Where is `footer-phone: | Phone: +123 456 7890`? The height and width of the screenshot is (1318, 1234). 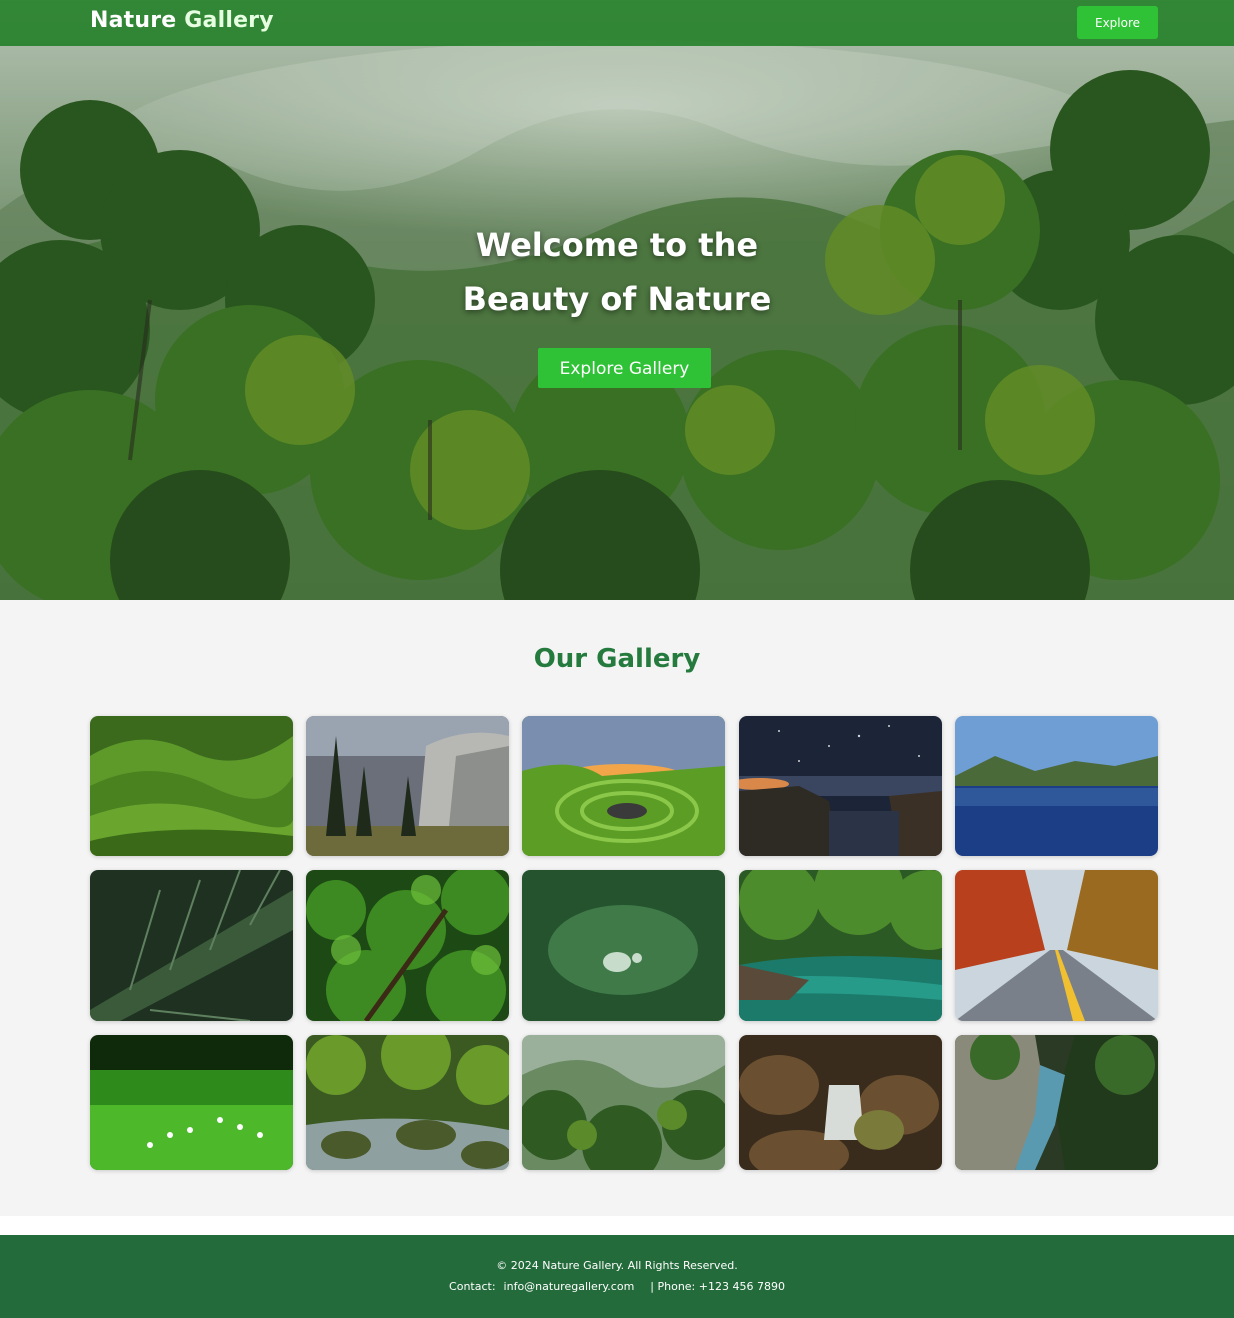
footer-phone: | Phone: +123 456 7890 is located at coordinates (717, 1286).